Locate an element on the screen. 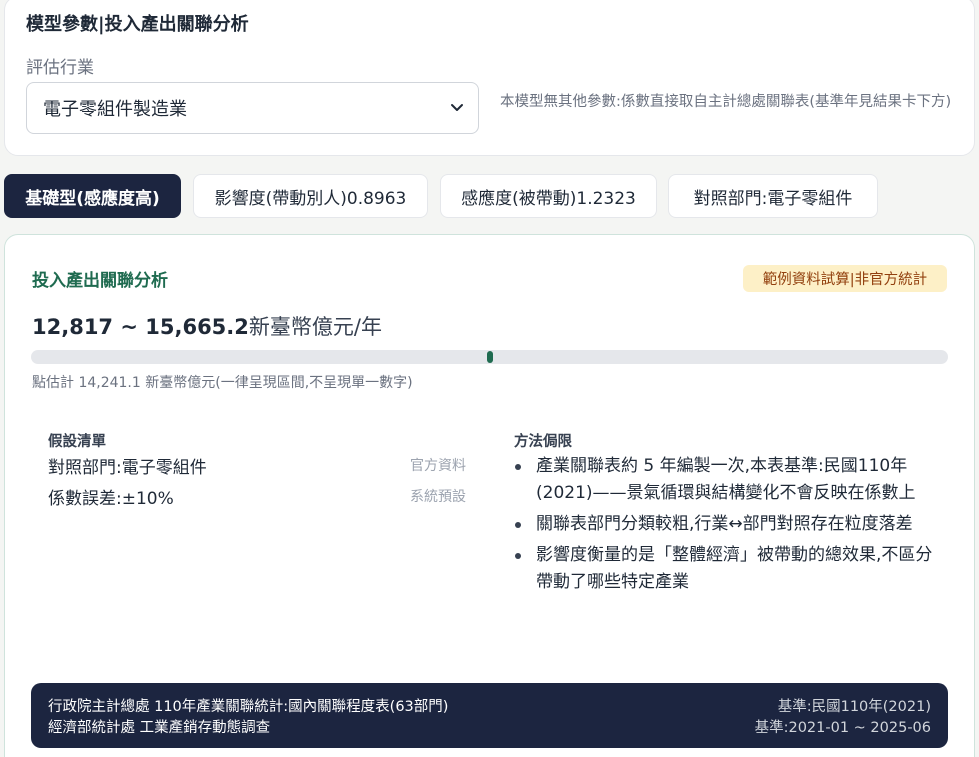 The width and height of the screenshot is (979, 757). assumption-source: 官方資料 is located at coordinates (438, 466).